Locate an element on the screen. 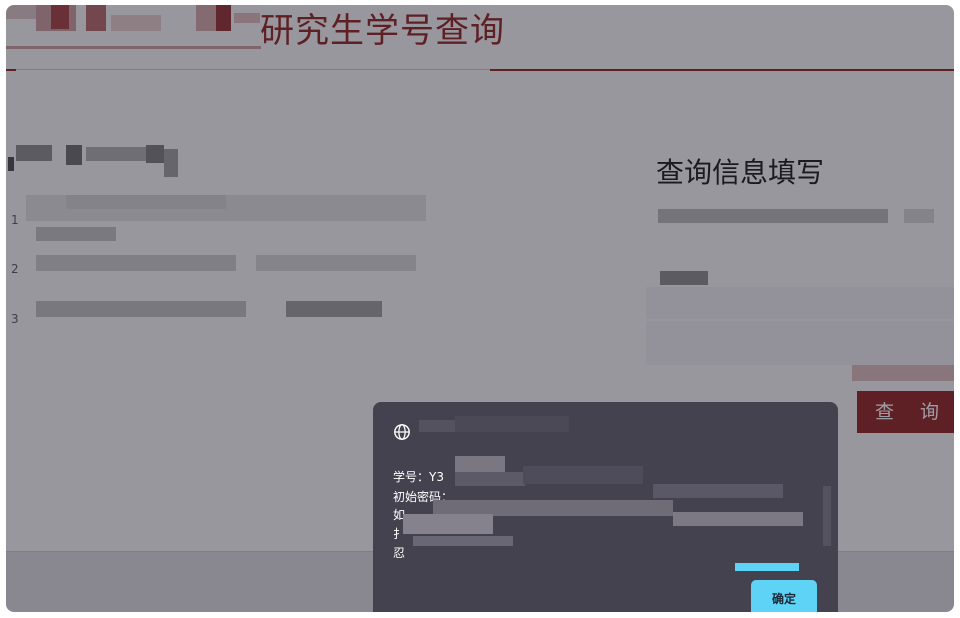  dialog-accent-strip is located at coordinates (767, 567).